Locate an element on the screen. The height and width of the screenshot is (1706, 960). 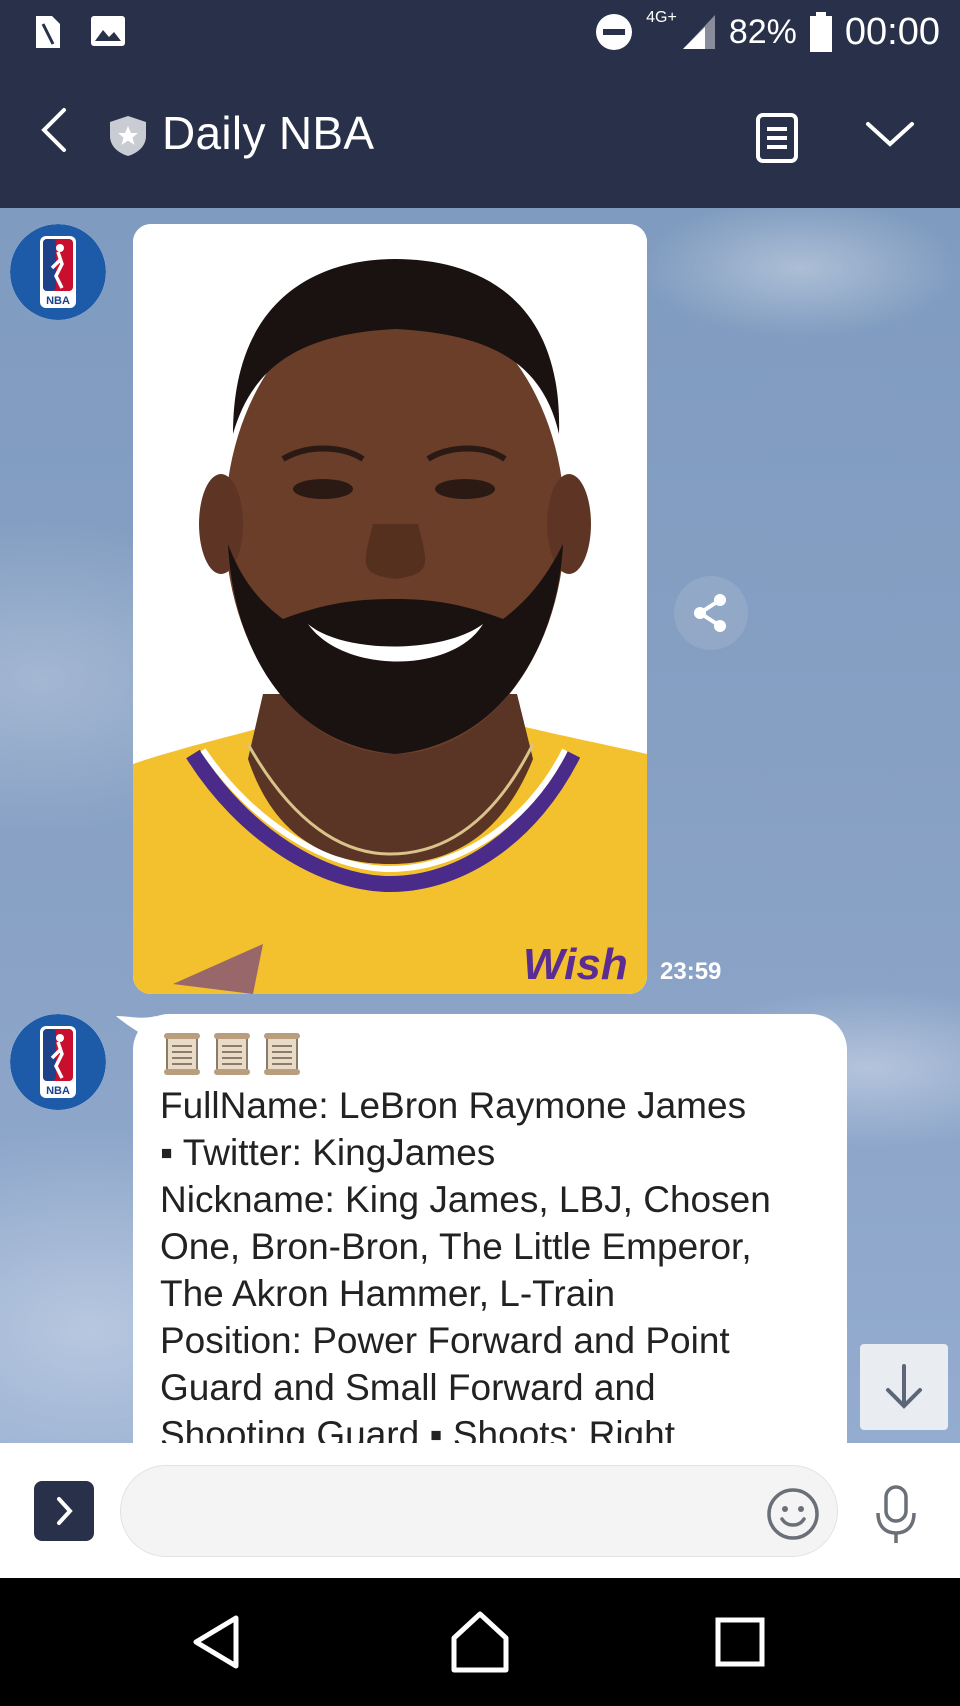
expand-menu-button is located at coordinates (64, 1511).